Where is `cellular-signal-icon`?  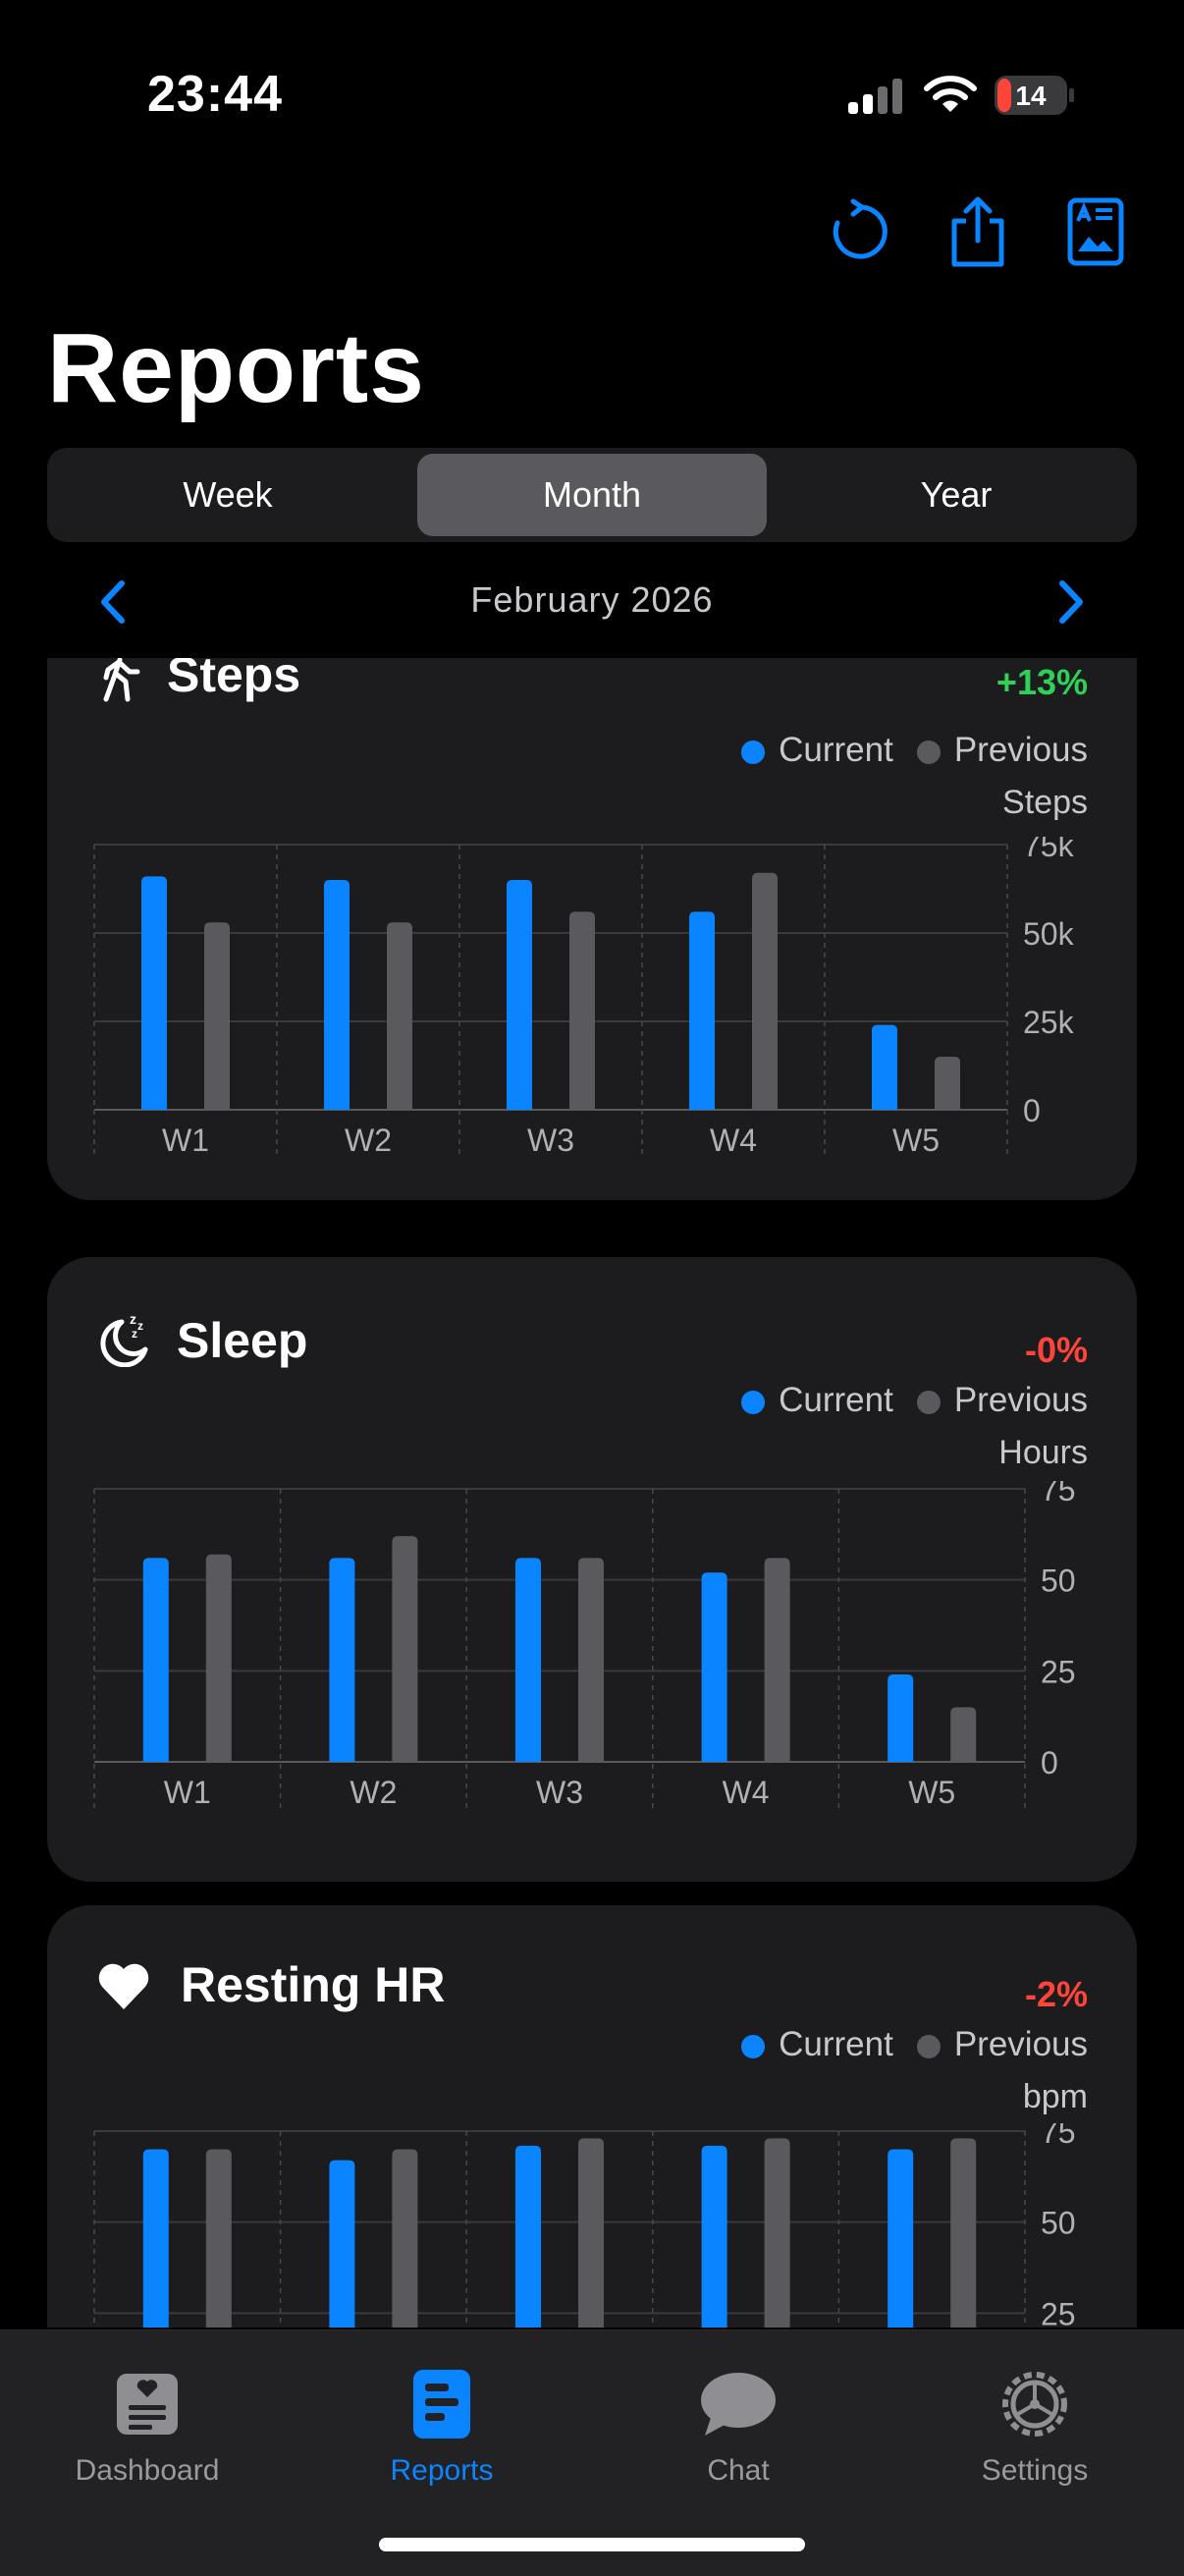 cellular-signal-icon is located at coordinates (875, 97).